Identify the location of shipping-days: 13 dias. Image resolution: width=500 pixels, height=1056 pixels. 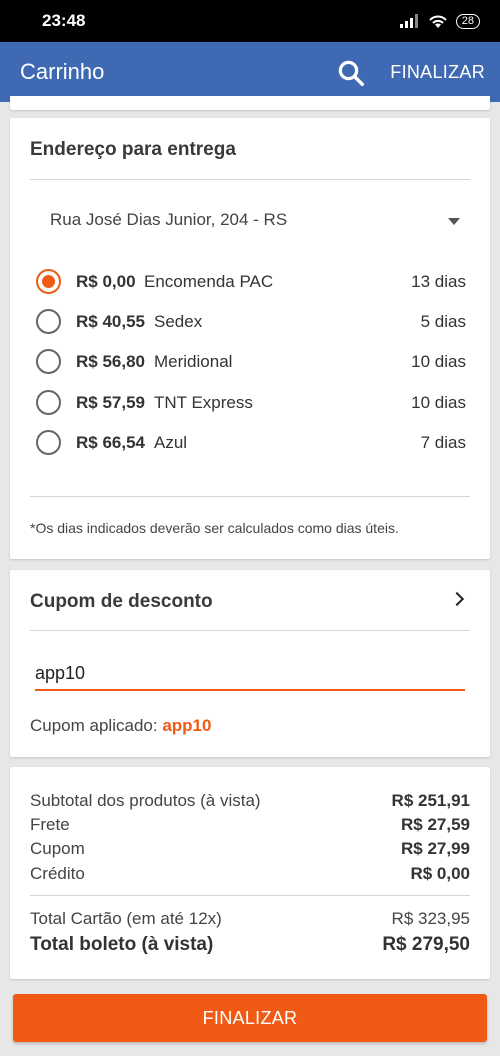
(438, 281).